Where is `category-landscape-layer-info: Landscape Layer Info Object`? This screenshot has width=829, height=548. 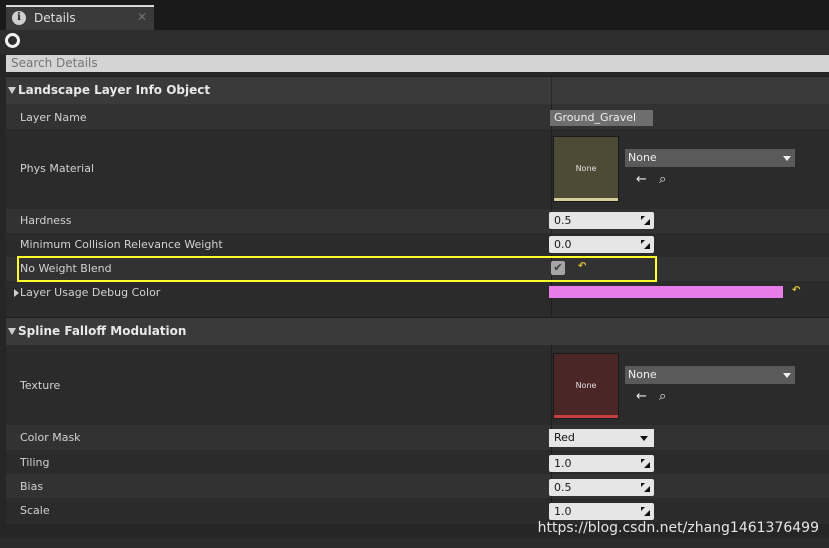
category-landscape-layer-info: Landscape Layer Info Object is located at coordinates (417, 90).